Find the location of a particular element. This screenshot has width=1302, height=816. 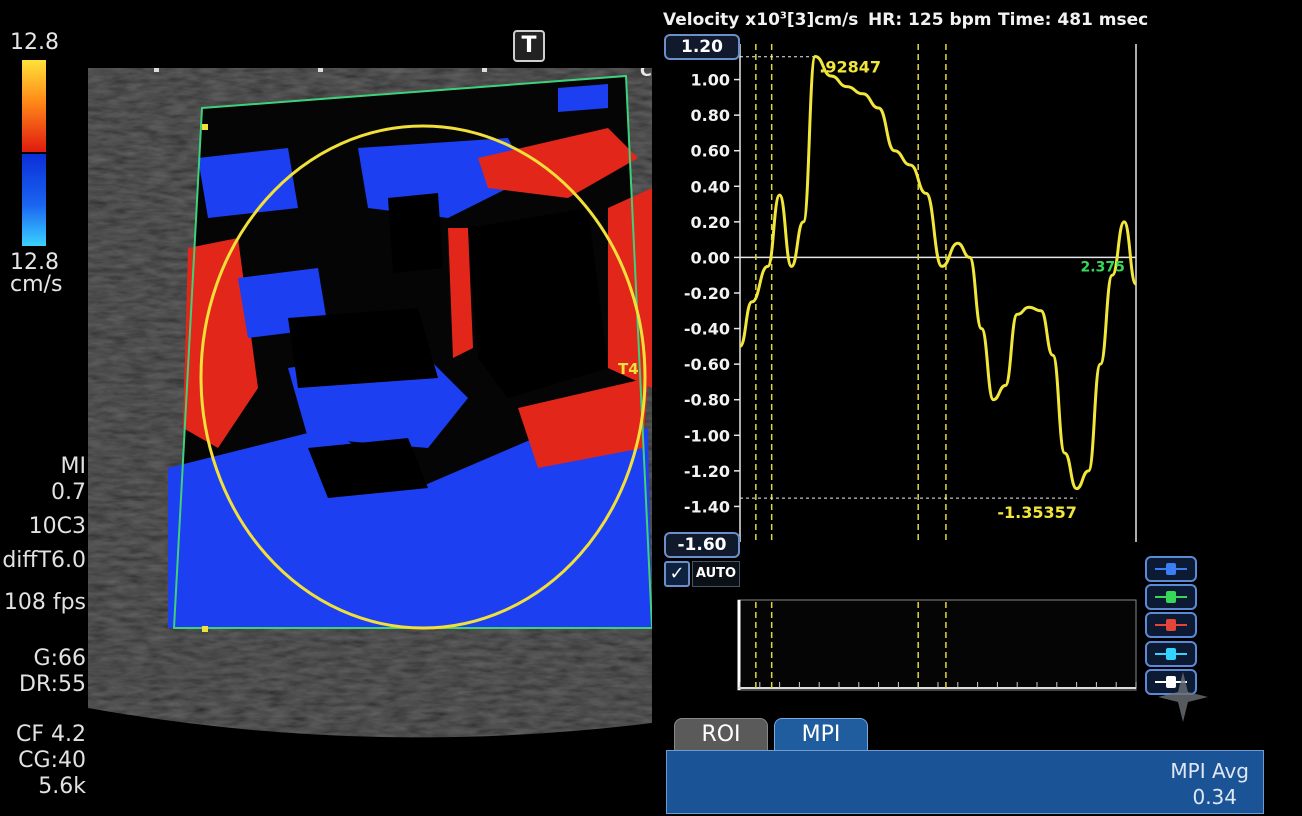

prf-label: 5.6k is located at coordinates (62, 786).